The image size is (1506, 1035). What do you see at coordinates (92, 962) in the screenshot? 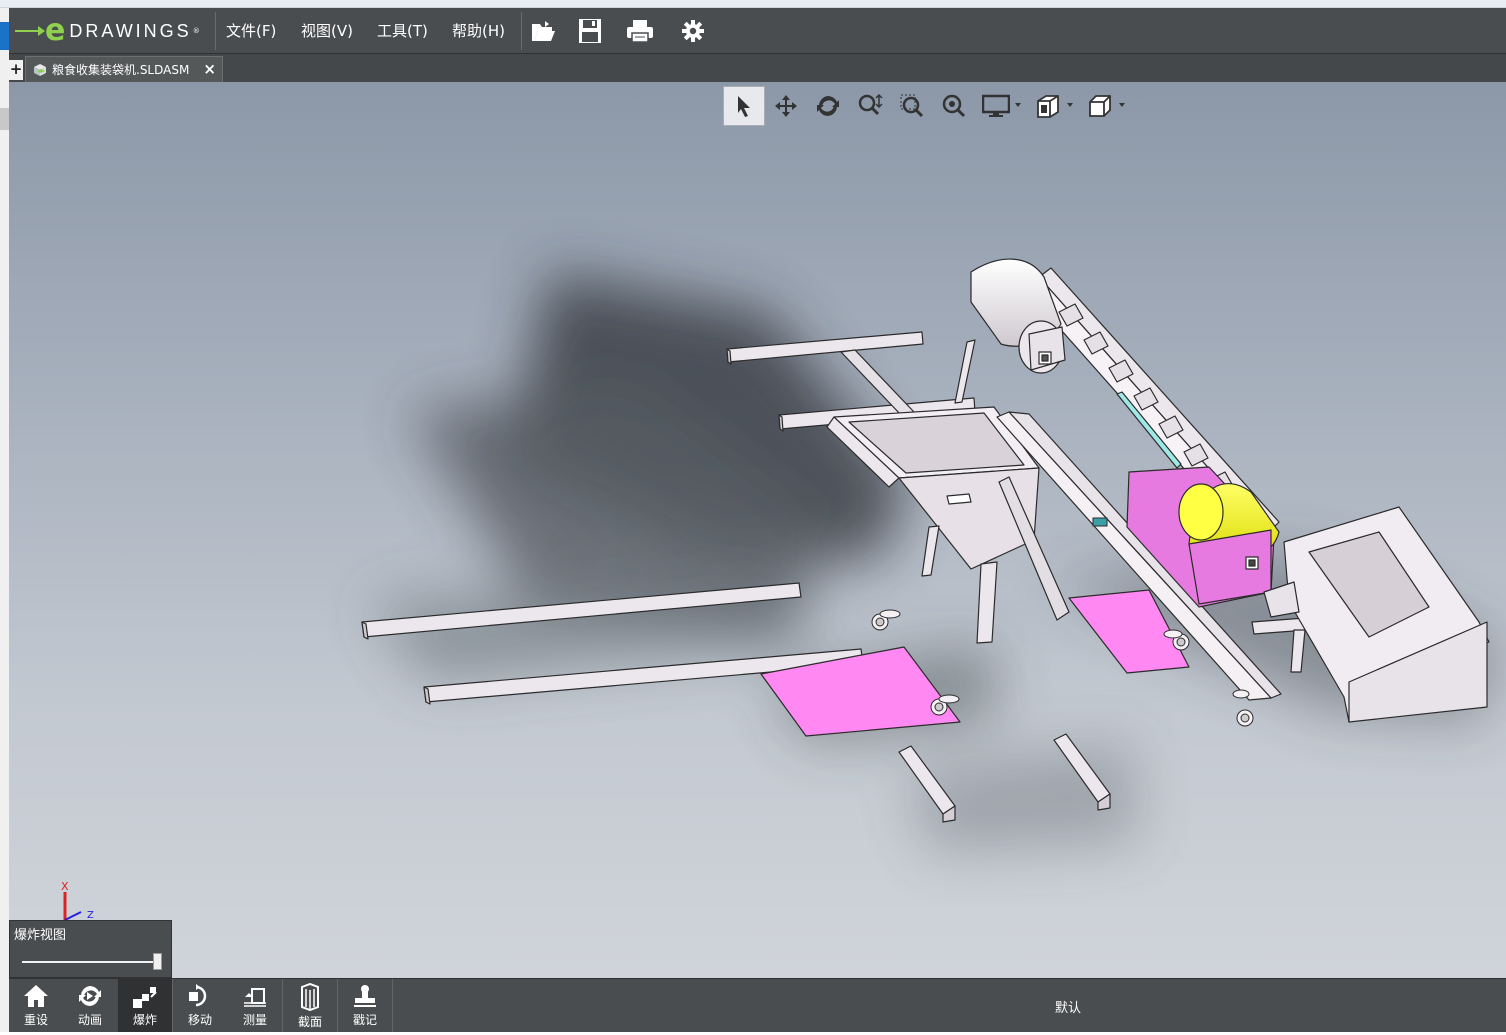
I see `explode-slider-track` at bounding box center [92, 962].